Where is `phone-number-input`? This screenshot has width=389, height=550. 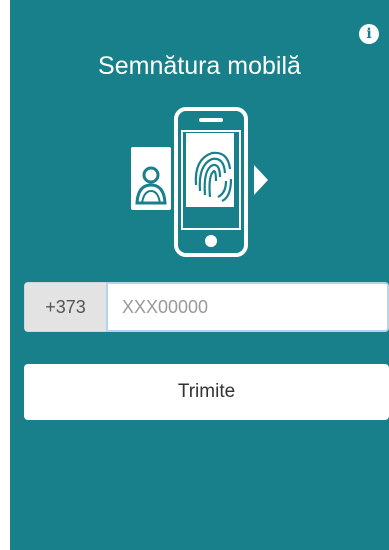
phone-number-input is located at coordinates (247, 307).